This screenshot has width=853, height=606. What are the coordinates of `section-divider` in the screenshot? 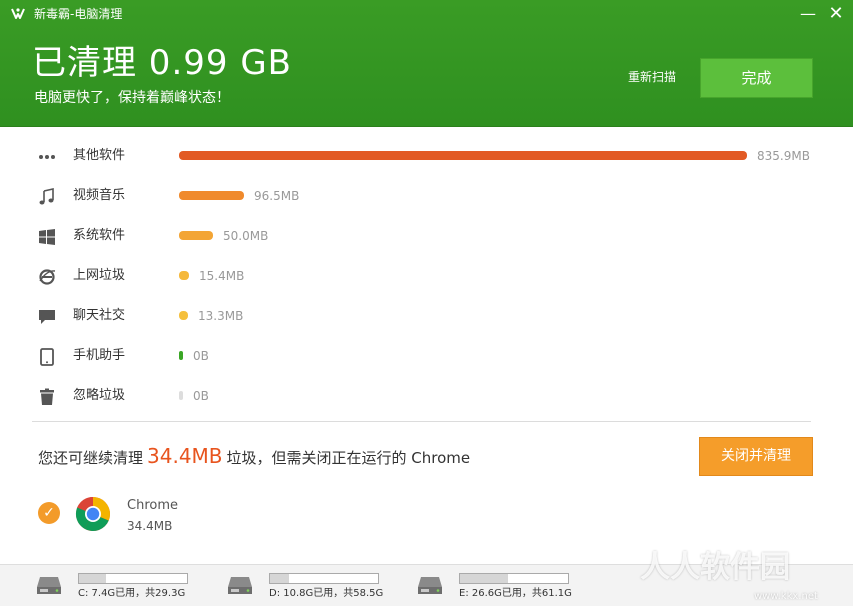 It's located at (421, 421).